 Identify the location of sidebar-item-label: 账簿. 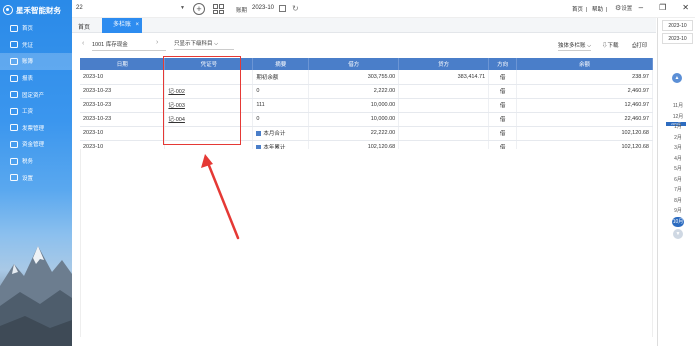
(28, 62).